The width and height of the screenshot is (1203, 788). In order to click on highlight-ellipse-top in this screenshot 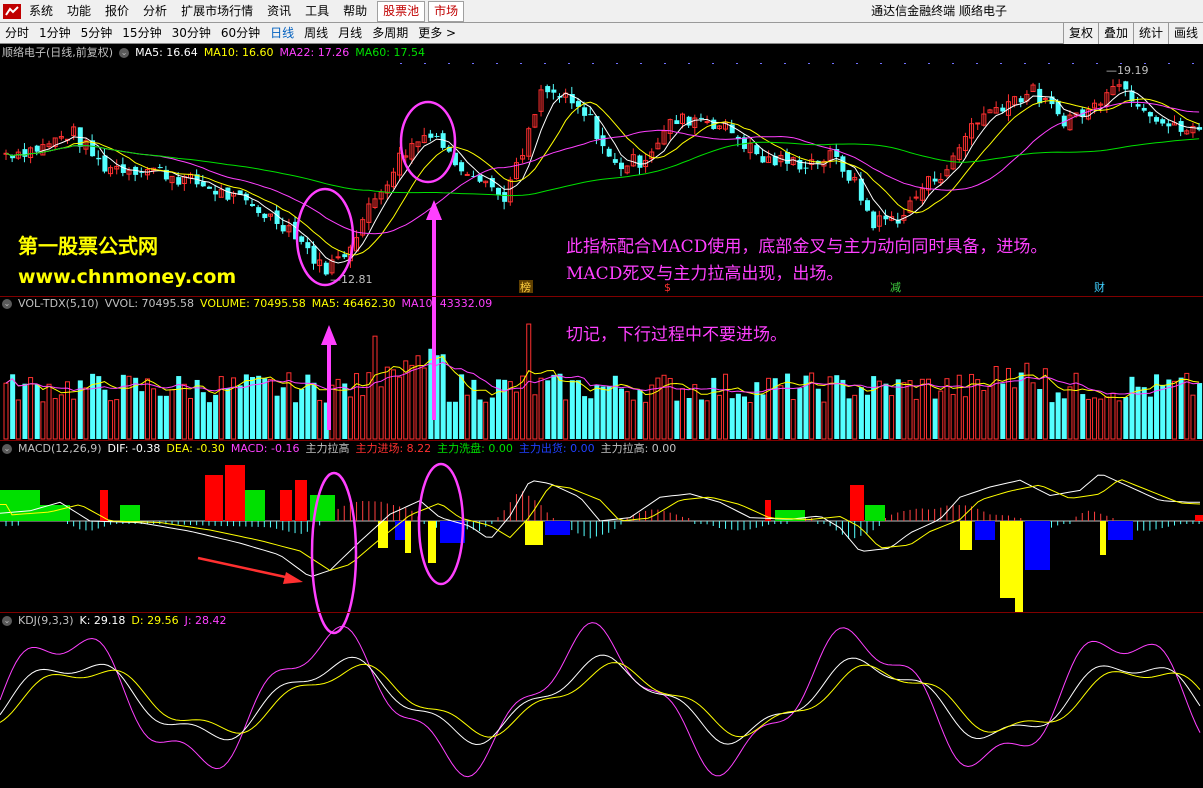, I will do `click(428, 142)`.